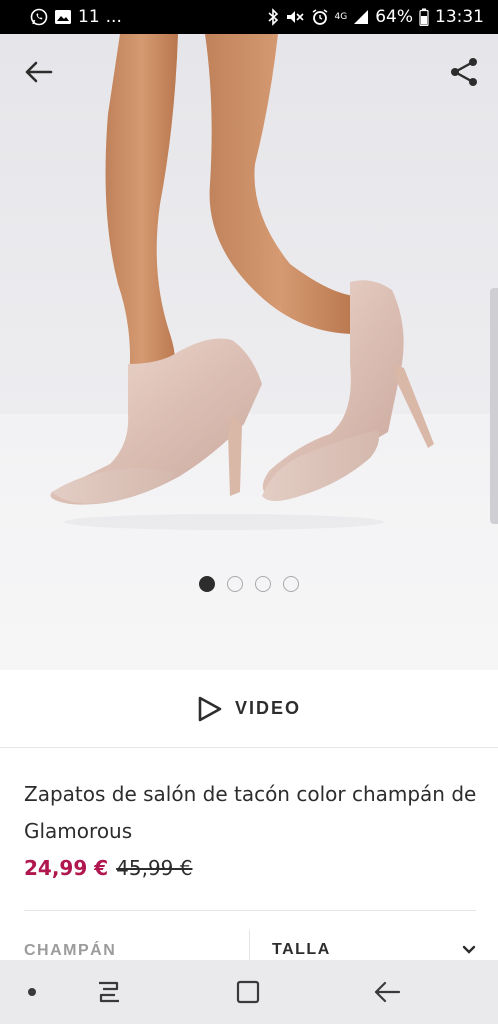  What do you see at coordinates (250, 910) in the screenshot?
I see `info-divider` at bounding box center [250, 910].